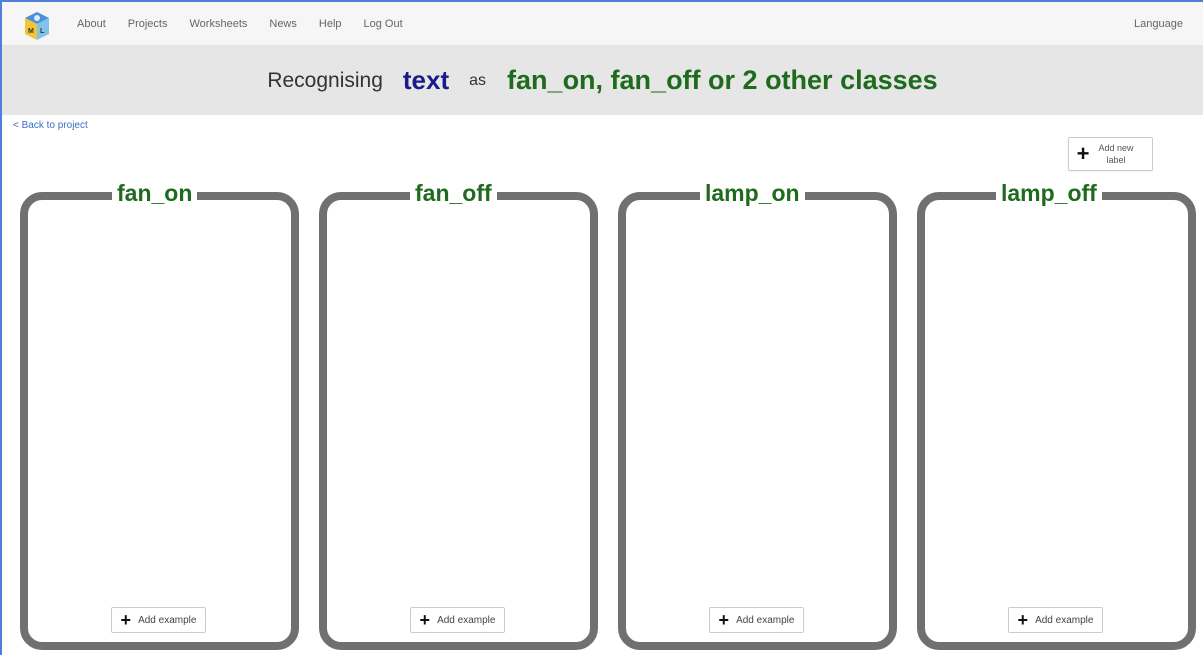 The width and height of the screenshot is (1203, 655). I want to click on bucket-title-fan-off: fan_off, so click(453, 193).